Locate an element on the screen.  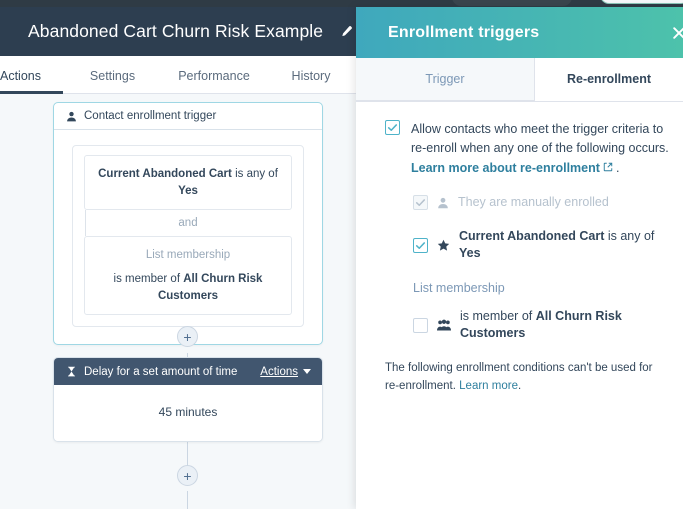
delay-card-header: Delay for a set amount of time Actions is located at coordinates (188, 371).